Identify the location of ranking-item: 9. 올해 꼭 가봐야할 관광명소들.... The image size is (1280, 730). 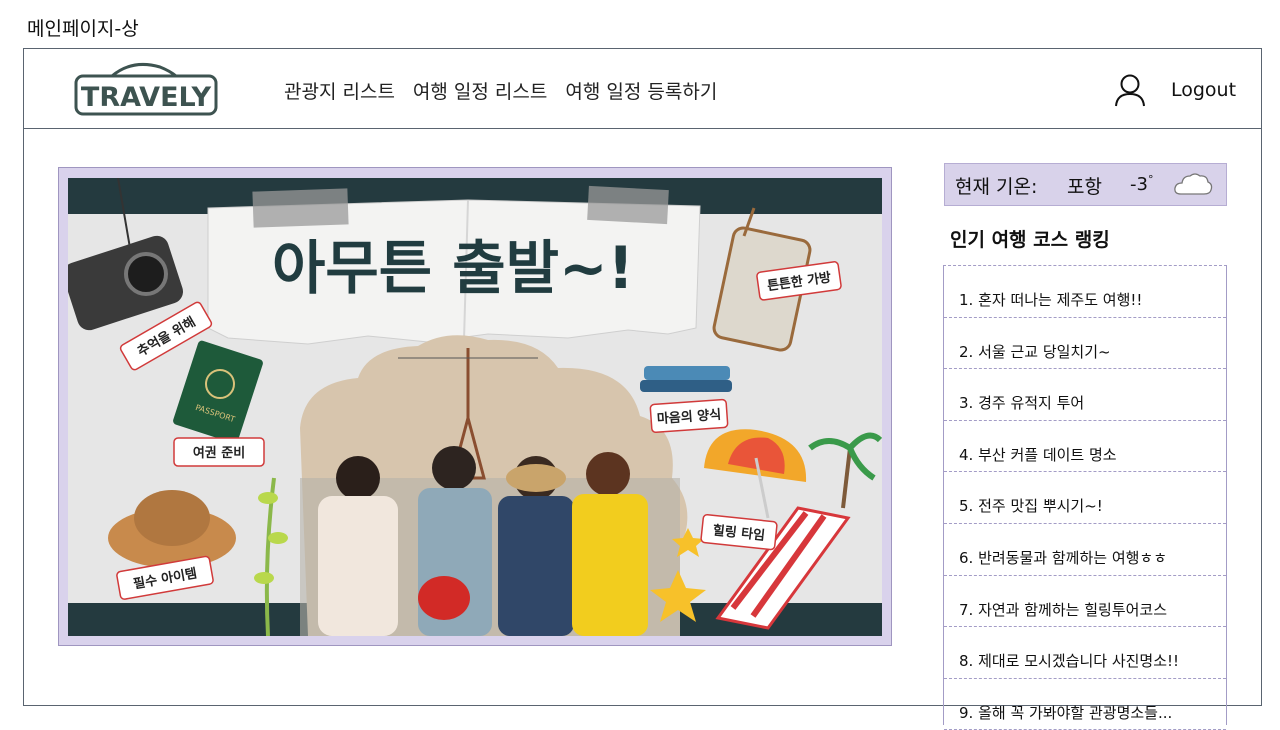
(1085, 704).